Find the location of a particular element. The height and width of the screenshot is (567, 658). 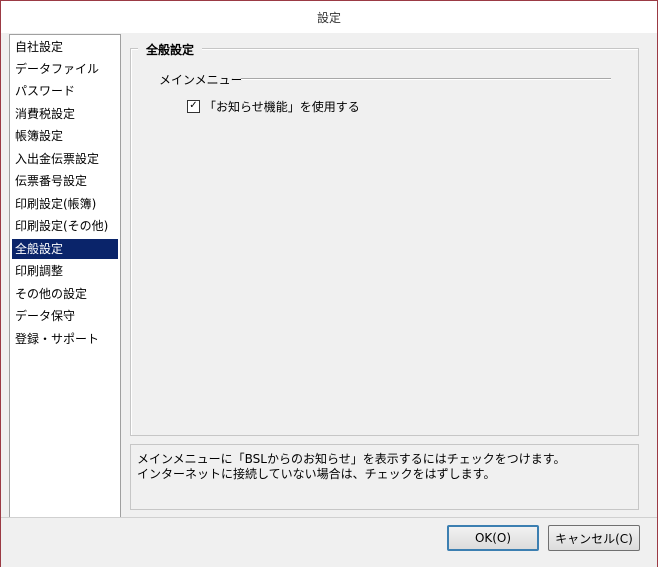

sidebar-item-company: 自社設定 is located at coordinates (65, 47).